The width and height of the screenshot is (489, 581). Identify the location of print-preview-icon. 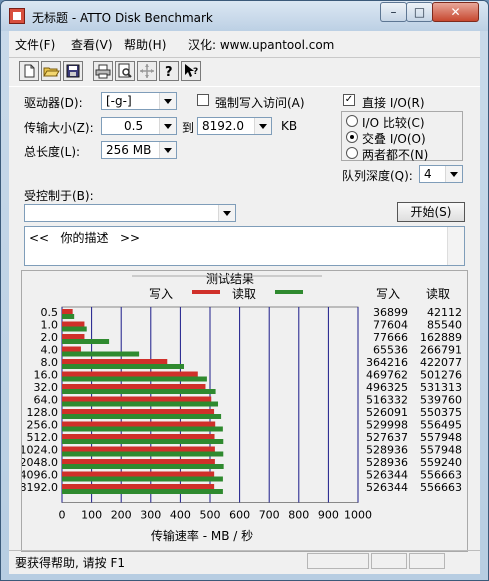
(125, 71).